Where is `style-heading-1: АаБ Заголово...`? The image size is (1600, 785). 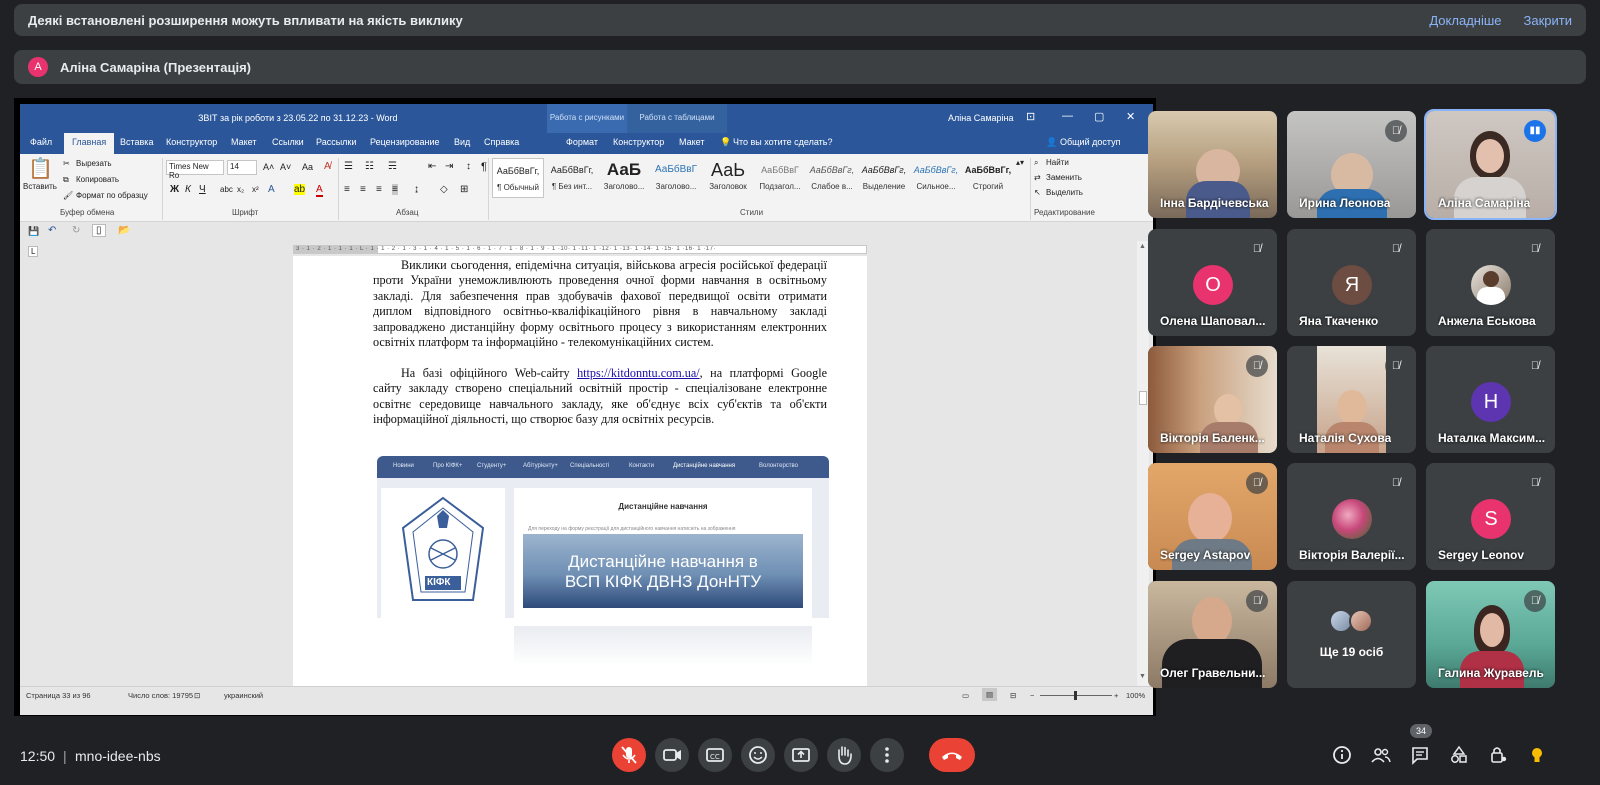
style-heading-1: АаБ Заголово... is located at coordinates (624, 178).